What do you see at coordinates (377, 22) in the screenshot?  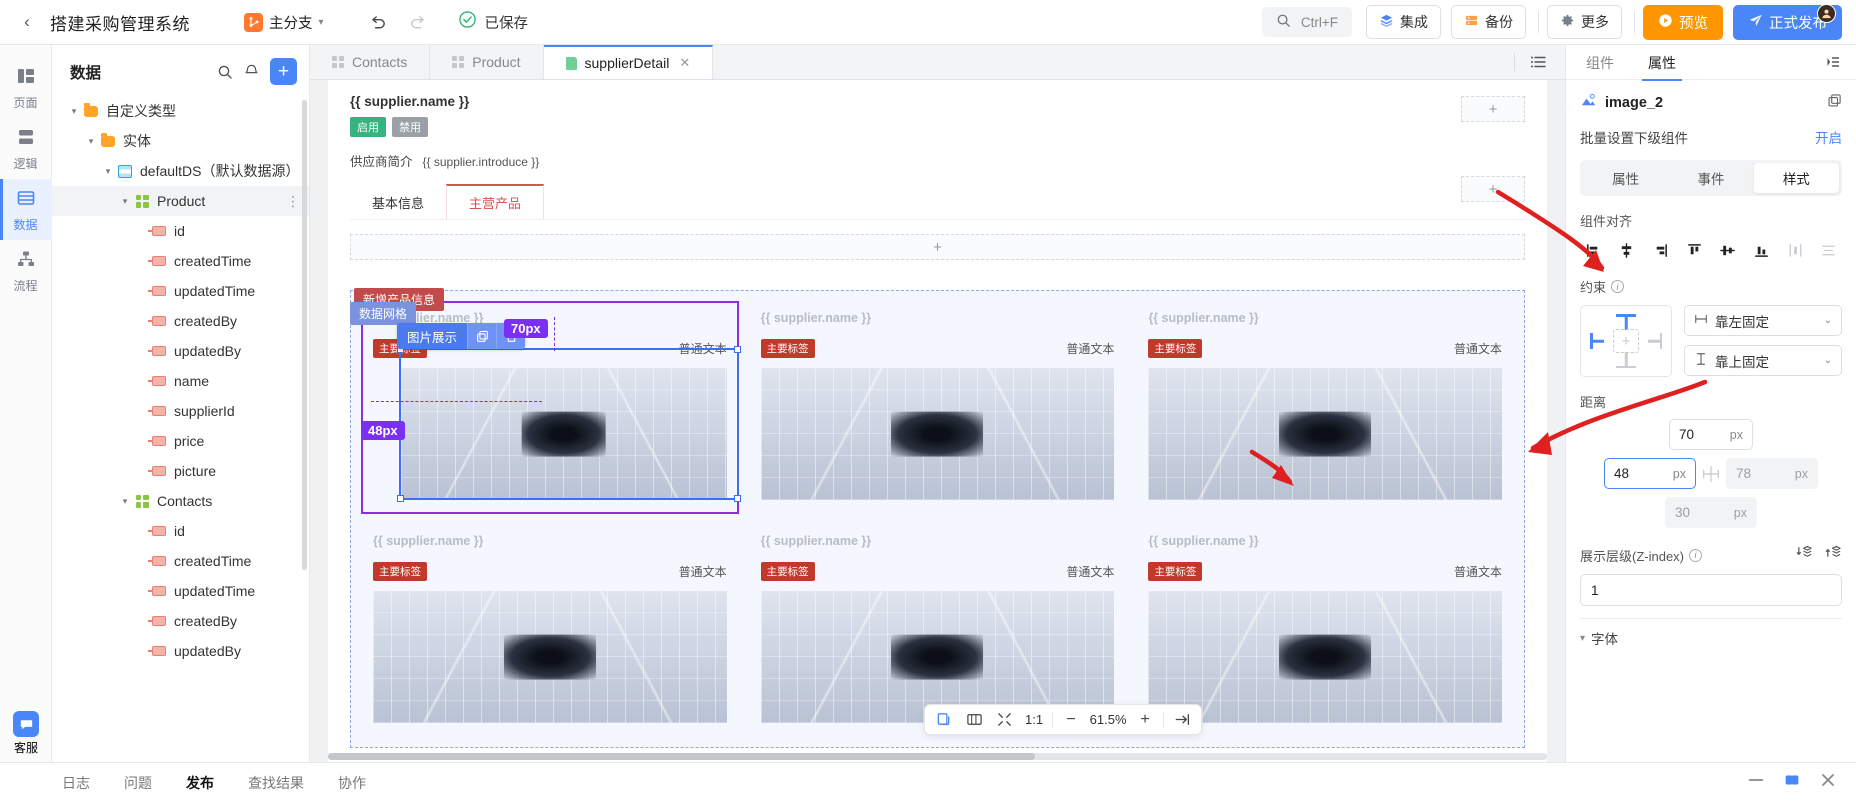 I see `undo-icon` at bounding box center [377, 22].